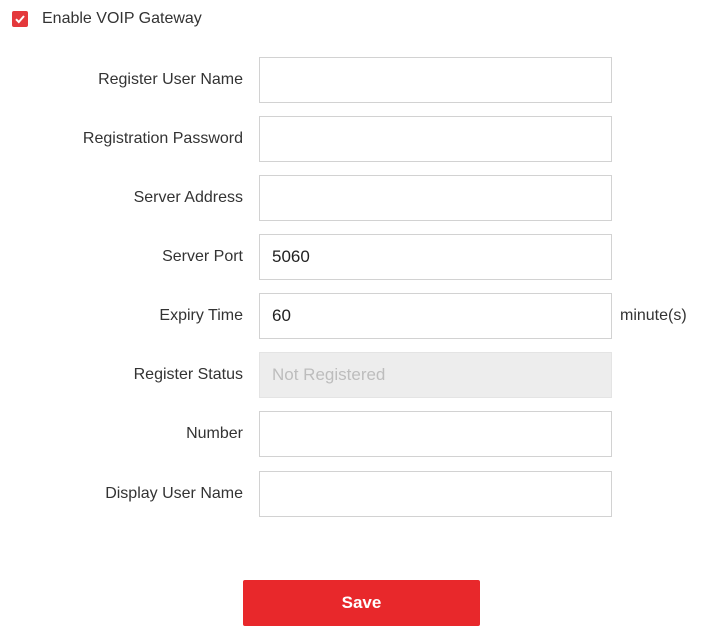 The width and height of the screenshot is (701, 628). I want to click on display-user-name-input, so click(435, 494).